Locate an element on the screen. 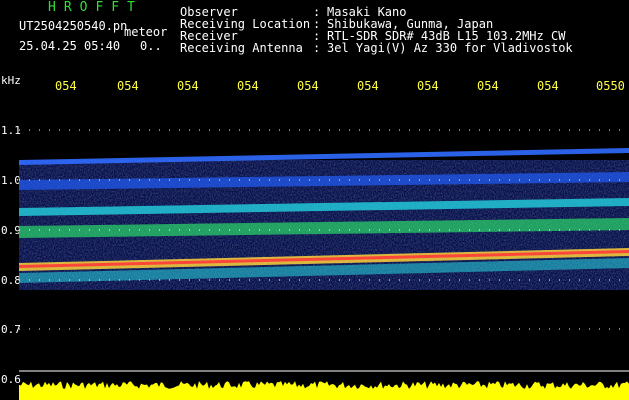  antenna-label: Receiving Antenna is located at coordinates (241, 48).